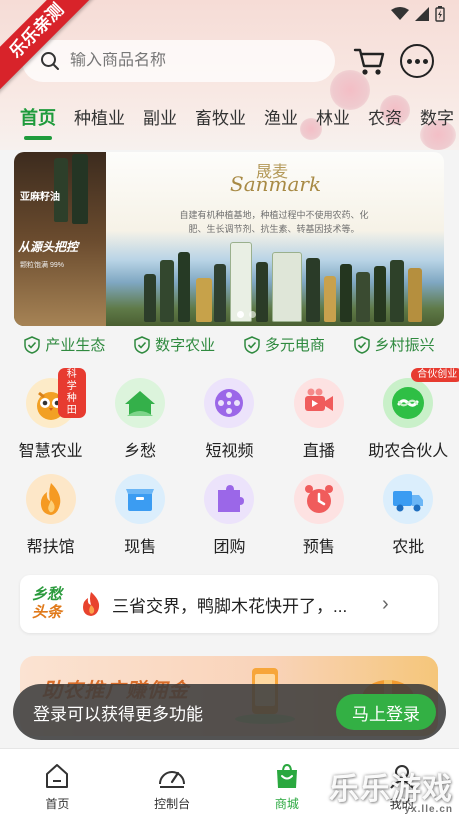  What do you see at coordinates (140, 499) in the screenshot?
I see `box-icon` at bounding box center [140, 499].